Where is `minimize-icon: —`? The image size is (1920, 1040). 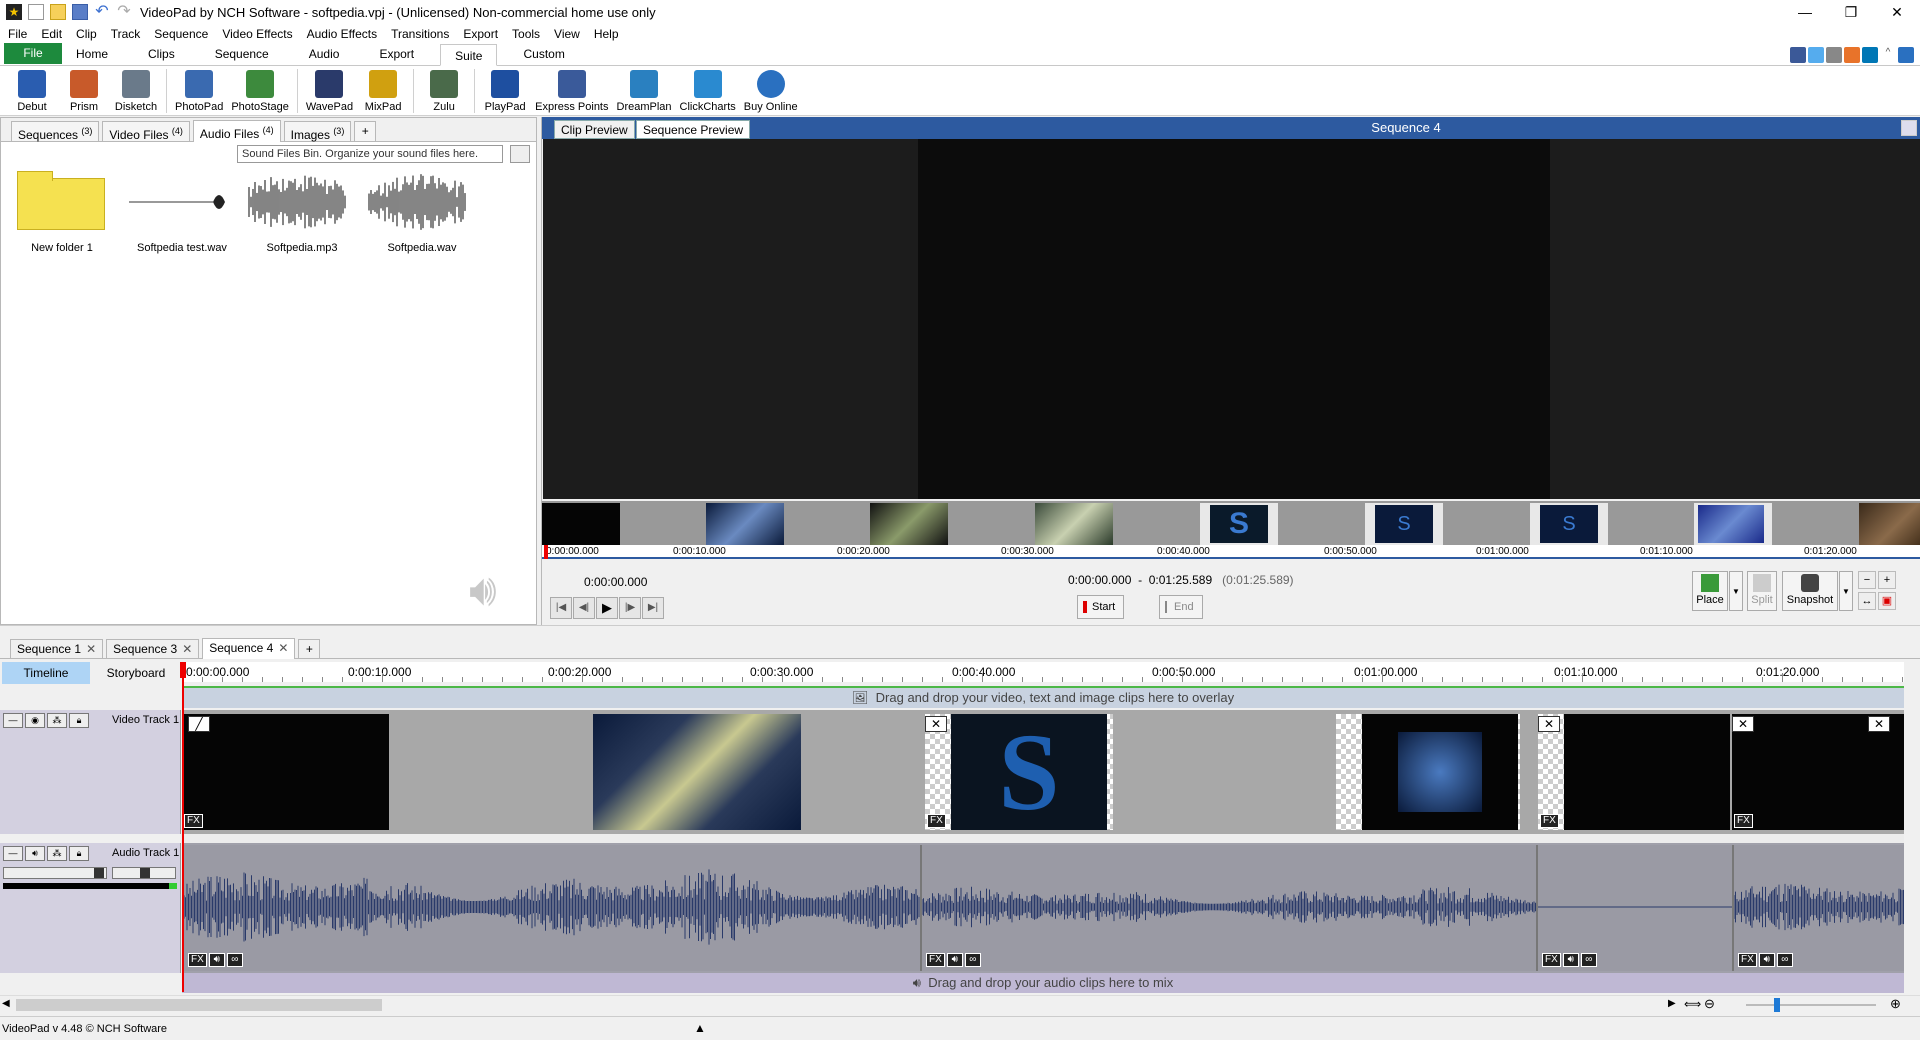
minimize-icon: — is located at coordinates (1805, 12).